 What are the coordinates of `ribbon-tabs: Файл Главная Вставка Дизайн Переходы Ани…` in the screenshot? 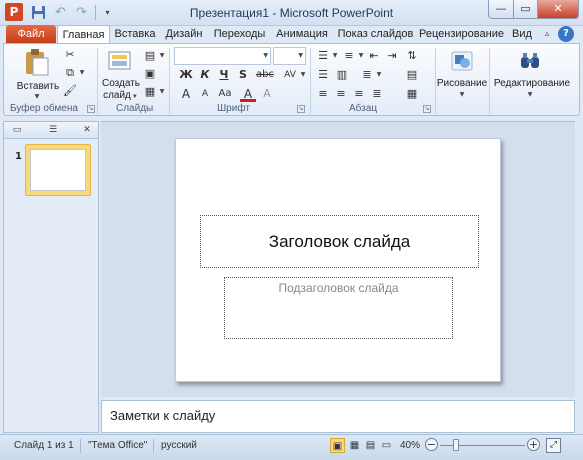 It's located at (291, 33).